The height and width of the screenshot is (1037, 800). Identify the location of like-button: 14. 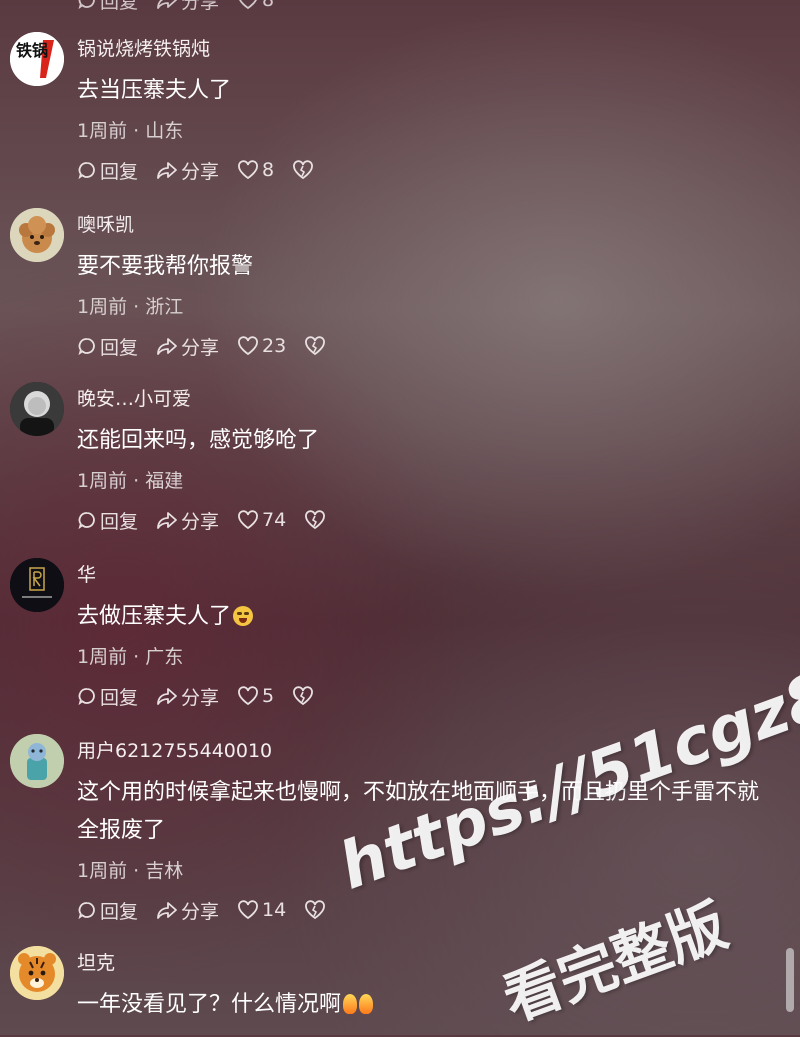
(261, 910).